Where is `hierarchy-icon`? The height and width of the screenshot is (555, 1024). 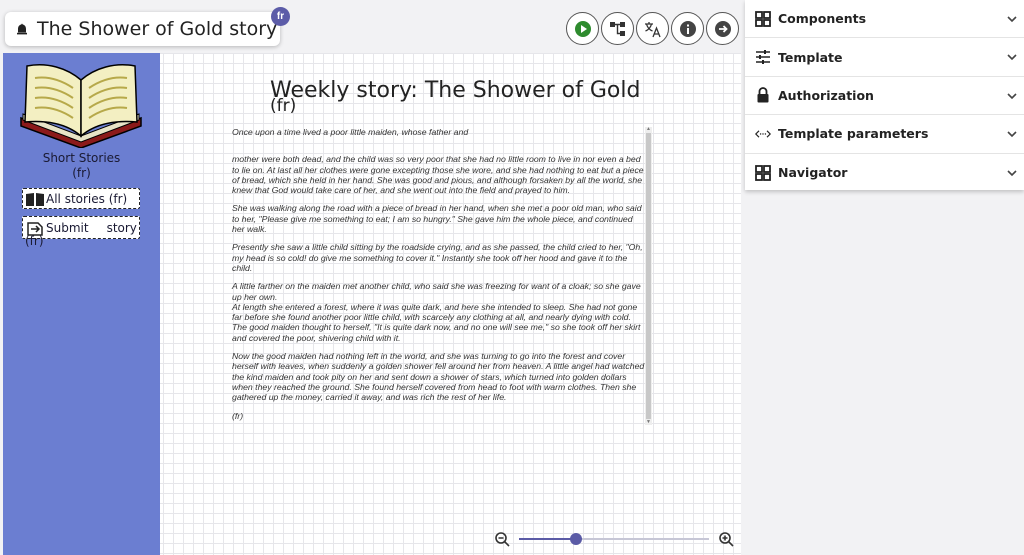
hierarchy-icon is located at coordinates (617, 28).